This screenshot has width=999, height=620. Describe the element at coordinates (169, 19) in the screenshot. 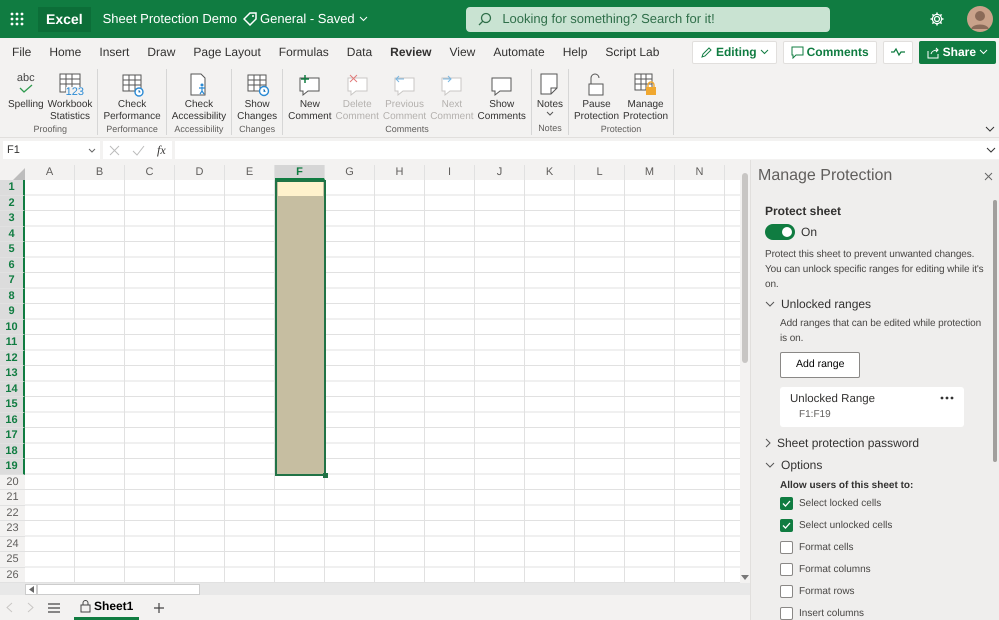

I see `document-title: Sheet Protection Demo` at that location.